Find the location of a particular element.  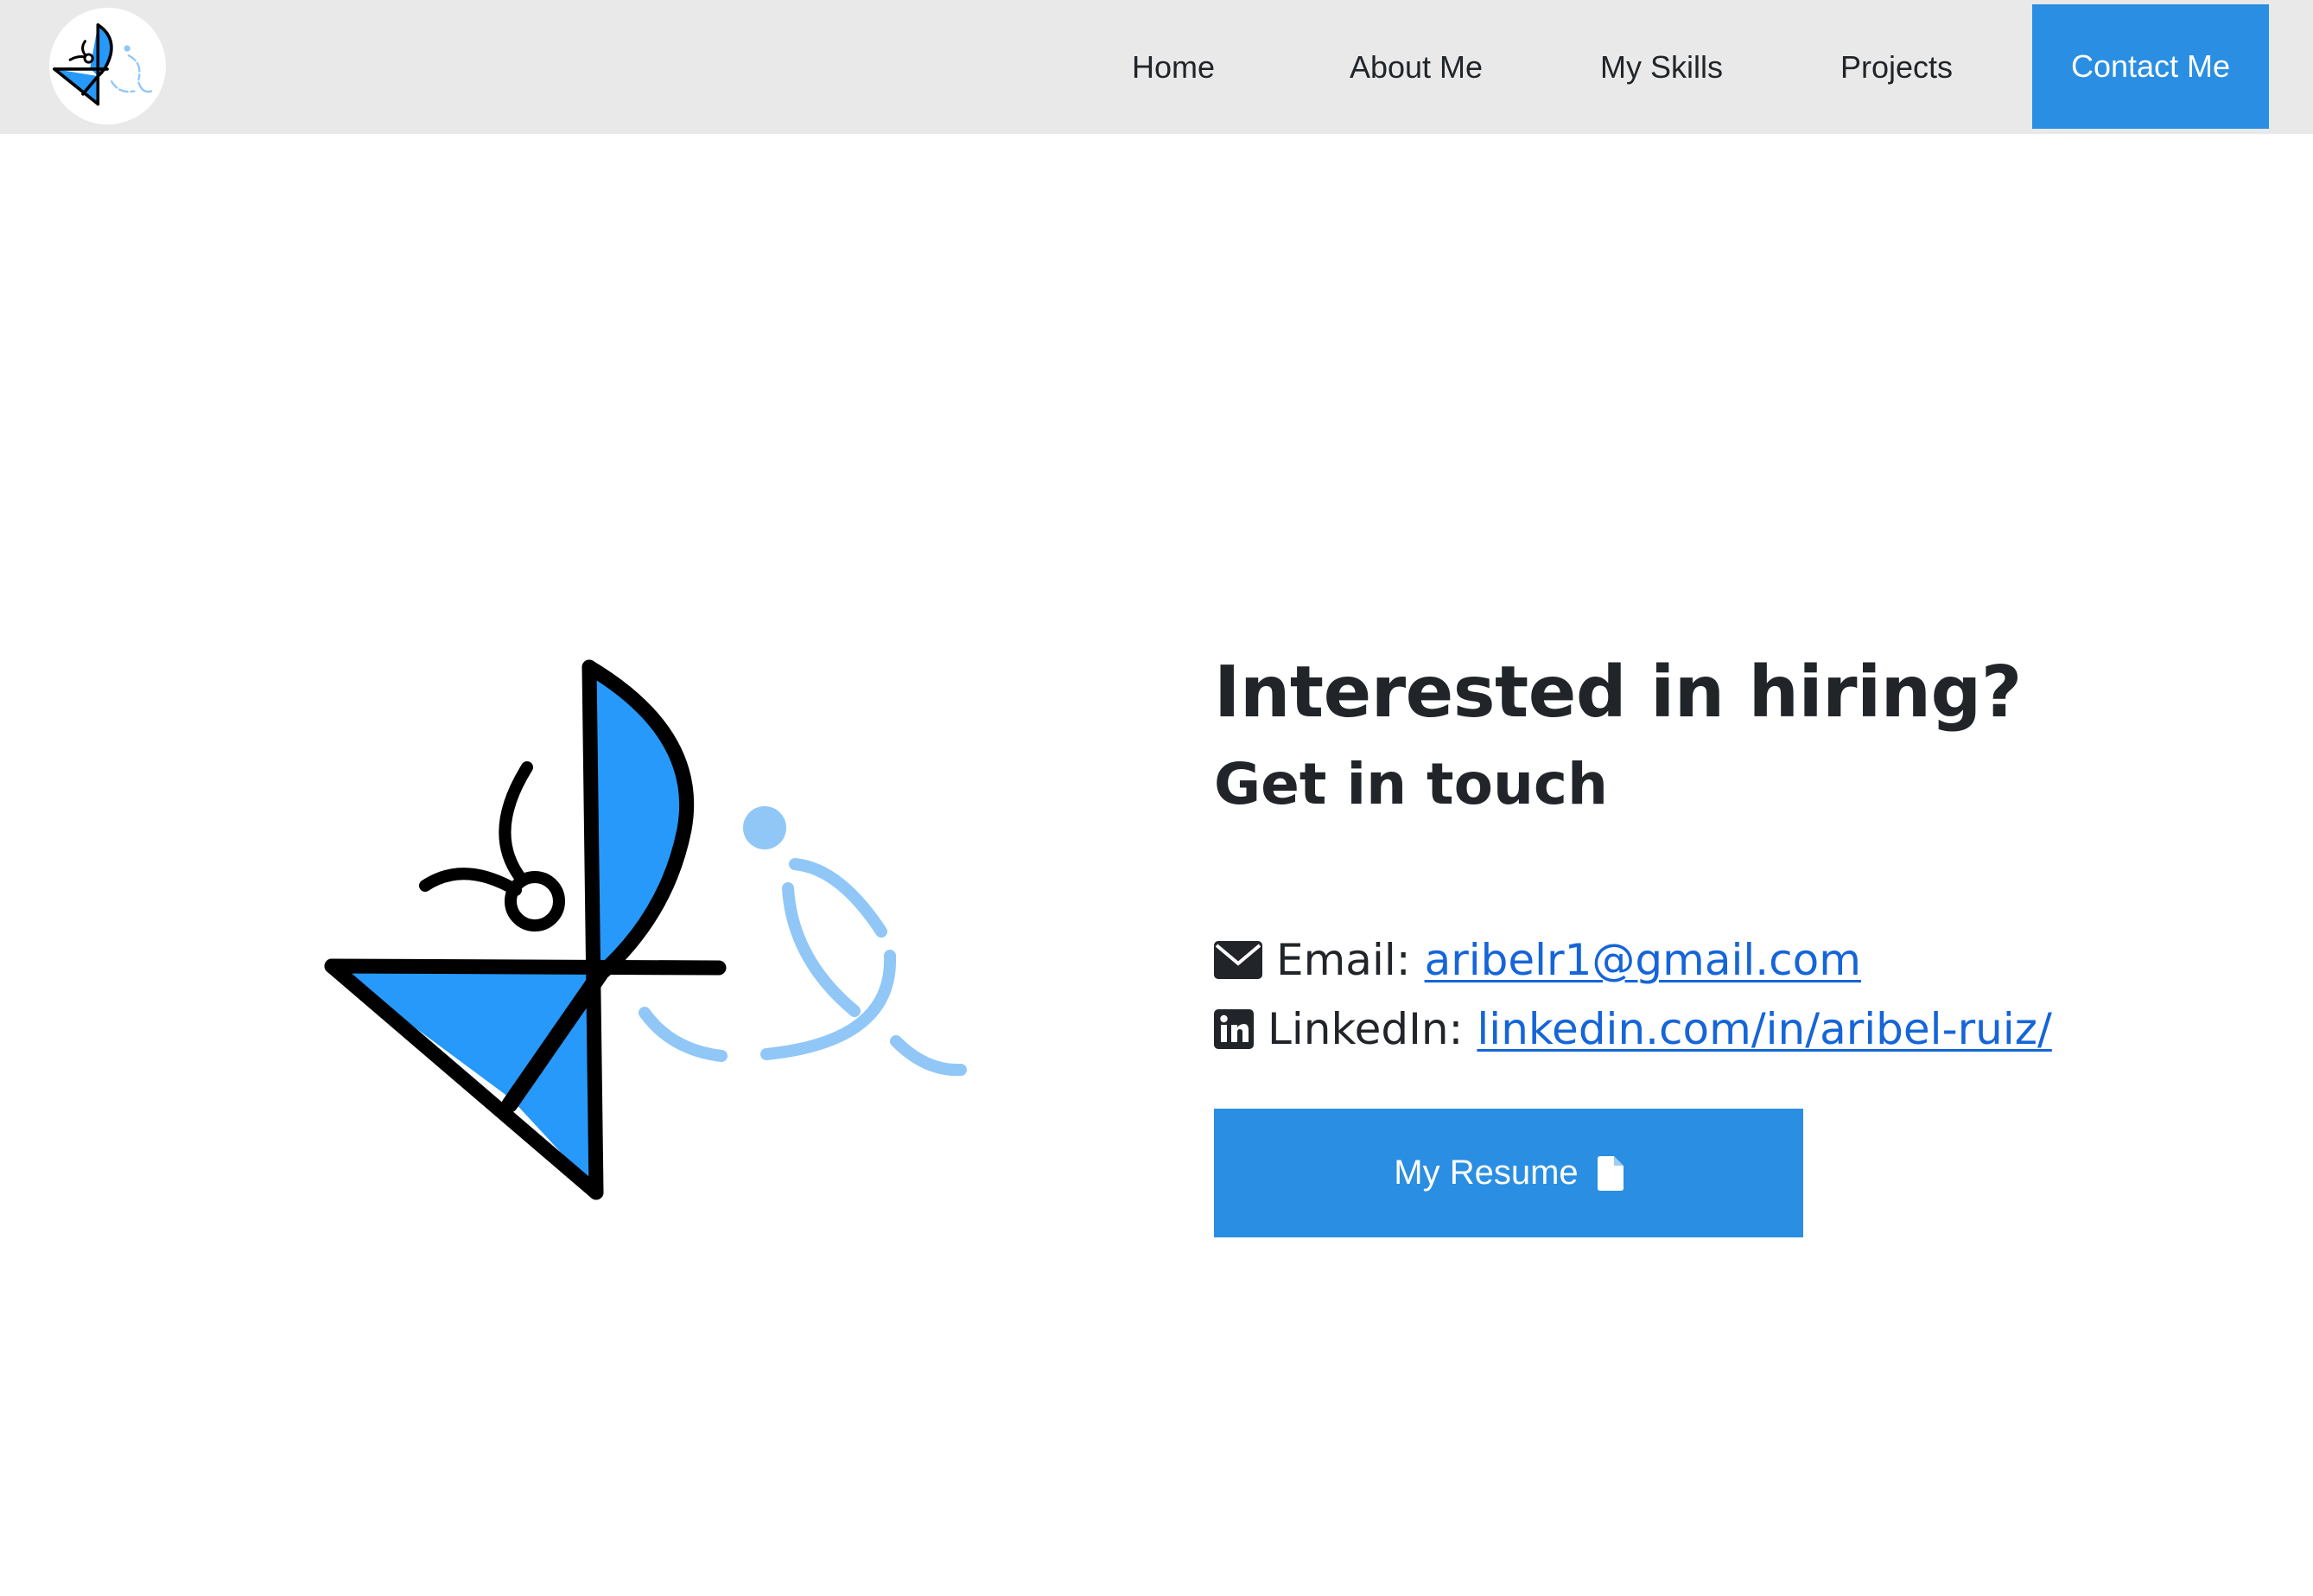

brand-logo-icon is located at coordinates (108, 66).